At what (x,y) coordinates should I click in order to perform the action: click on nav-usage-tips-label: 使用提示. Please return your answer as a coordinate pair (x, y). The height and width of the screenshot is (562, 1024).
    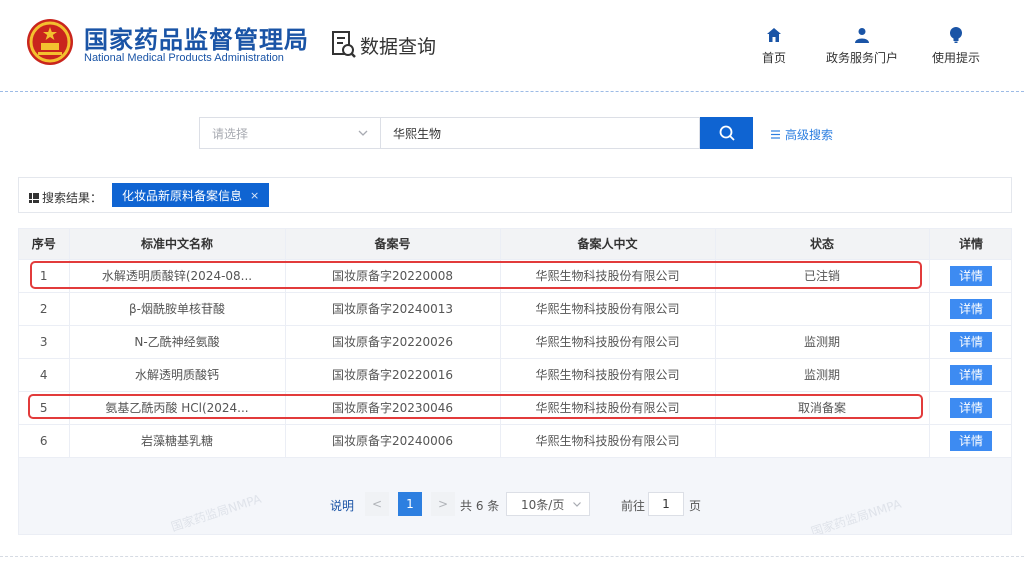
    Looking at the image, I should click on (956, 58).